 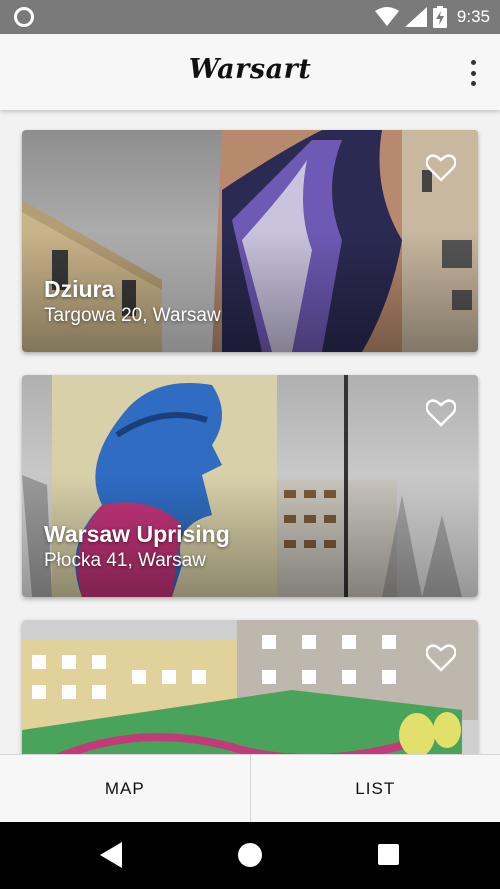 I want to click on bottom-navigation: MAP LIST, so click(x=250, y=788).